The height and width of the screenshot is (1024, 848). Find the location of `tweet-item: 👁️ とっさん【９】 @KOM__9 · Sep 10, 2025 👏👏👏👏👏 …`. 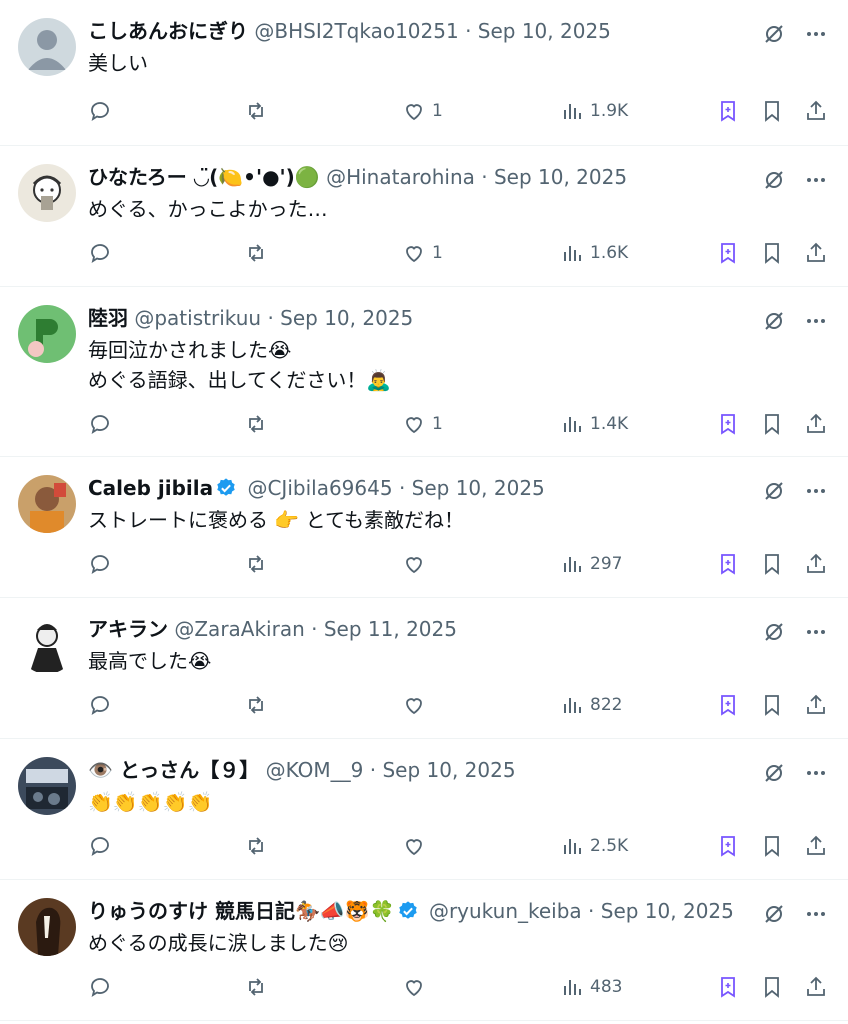

tweet-item: 👁️ とっさん【９】 @KOM__9 · Sep 10, 2025 👏👏👏👏👏 … is located at coordinates (424, 809).